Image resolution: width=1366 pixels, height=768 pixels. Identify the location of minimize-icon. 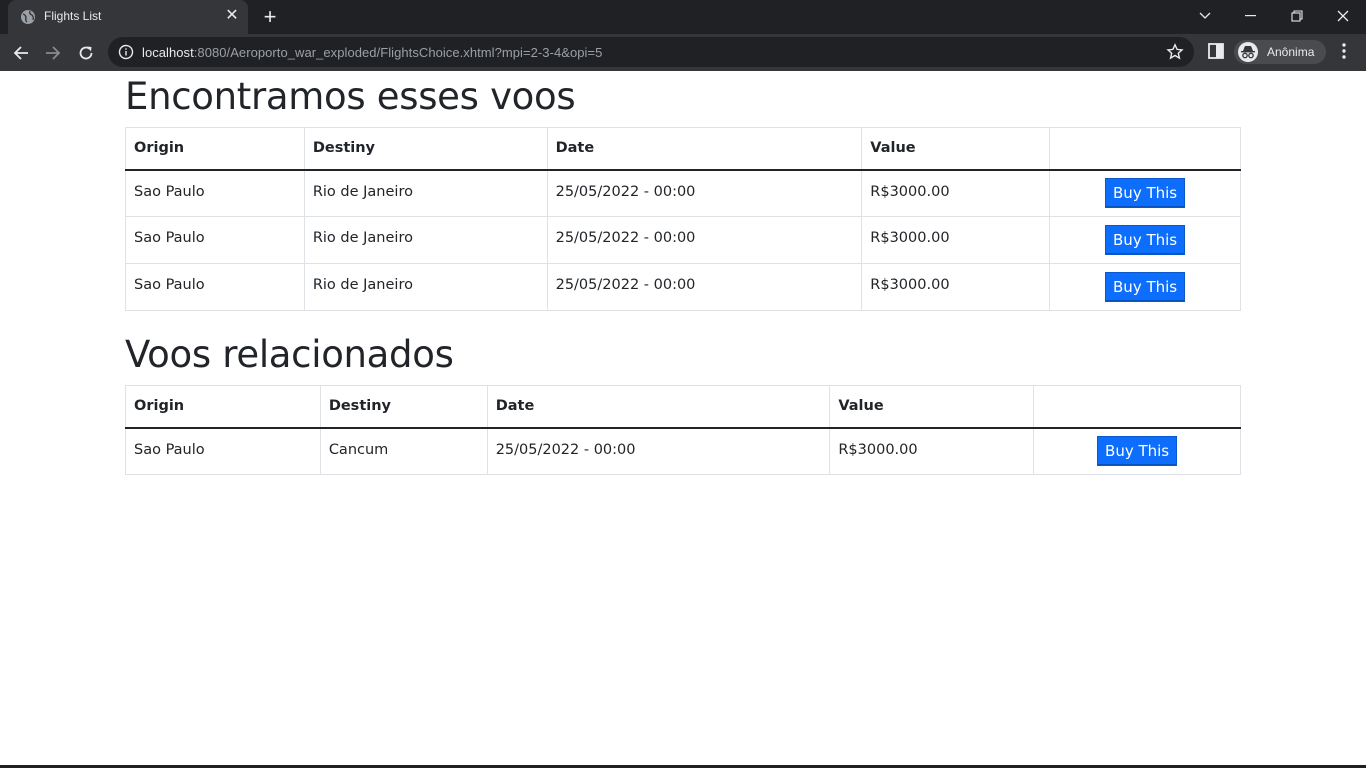
(1251, 16).